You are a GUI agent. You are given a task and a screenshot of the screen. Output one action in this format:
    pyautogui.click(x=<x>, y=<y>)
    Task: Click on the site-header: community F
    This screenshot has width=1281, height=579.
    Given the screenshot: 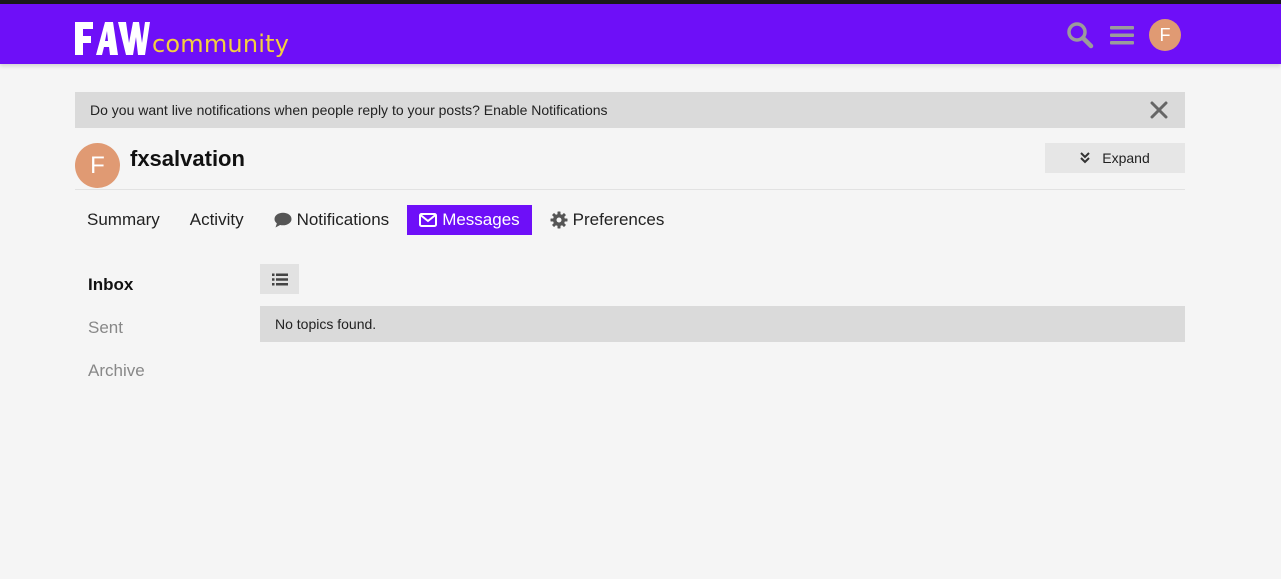 What is the action you would take?
    pyautogui.click(x=640, y=34)
    